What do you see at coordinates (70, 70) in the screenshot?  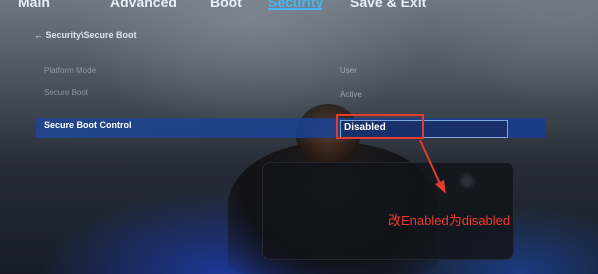 I see `setting-label-platform-mode: Platform Mode` at bounding box center [70, 70].